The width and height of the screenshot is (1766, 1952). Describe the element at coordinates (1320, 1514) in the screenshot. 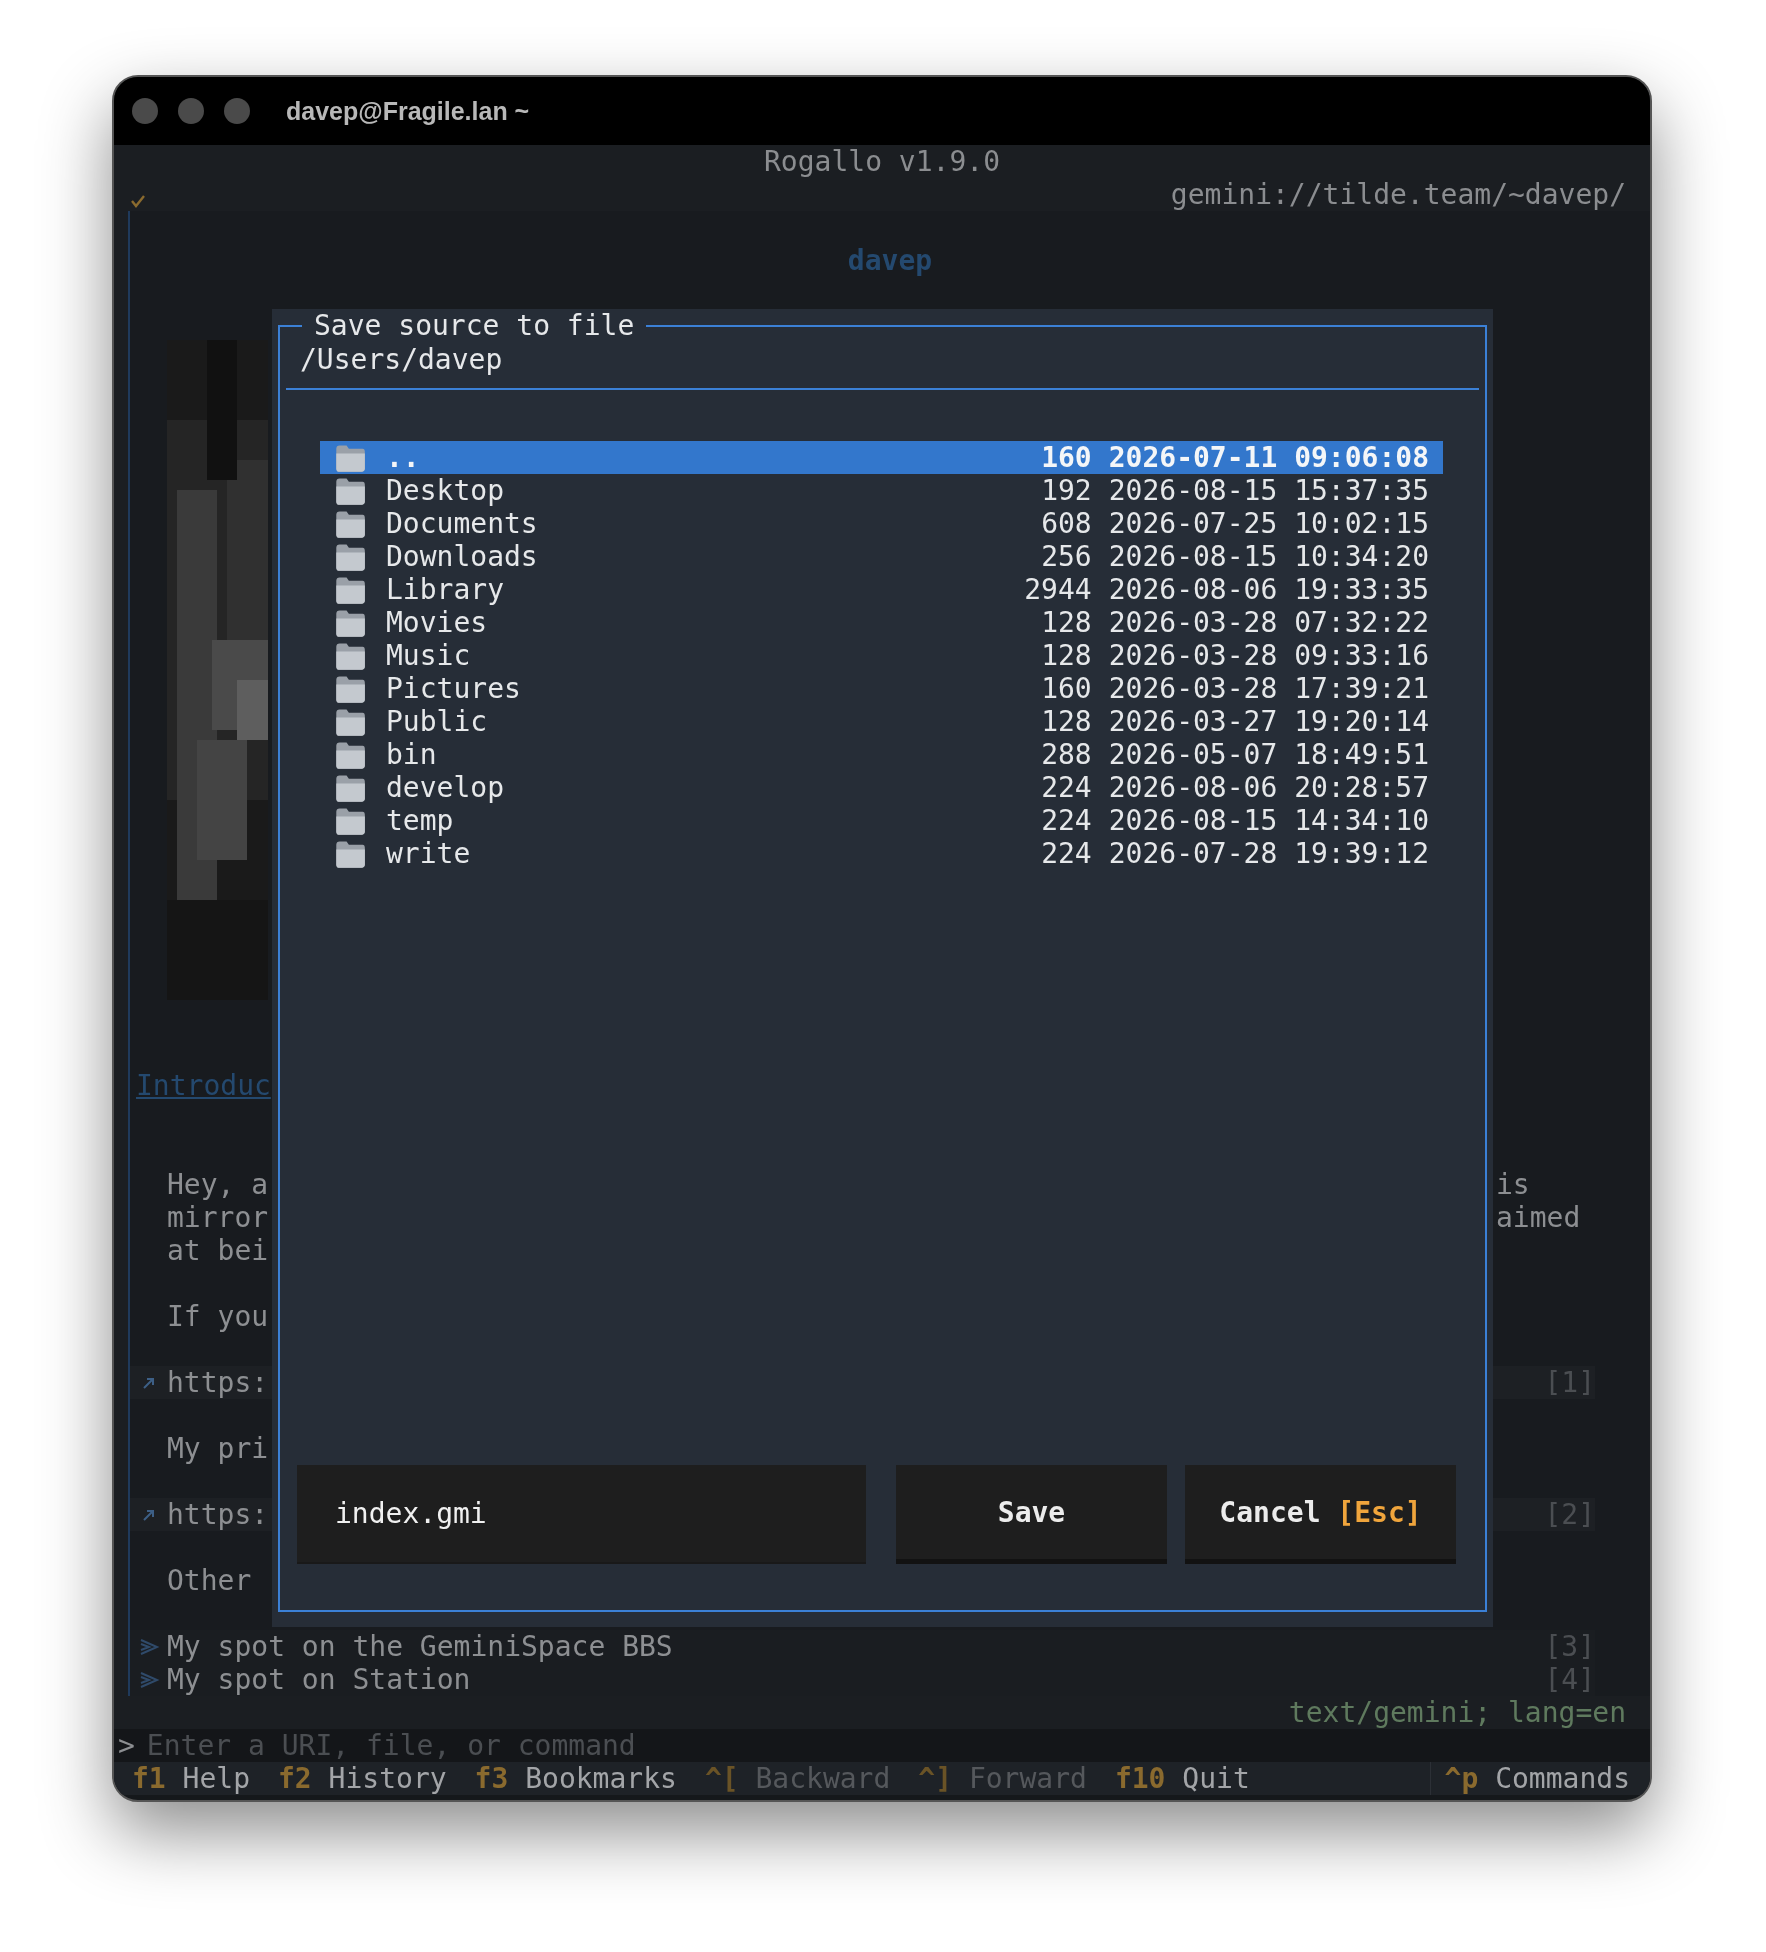

I see `cancel-button: Cancel [Esc]` at that location.